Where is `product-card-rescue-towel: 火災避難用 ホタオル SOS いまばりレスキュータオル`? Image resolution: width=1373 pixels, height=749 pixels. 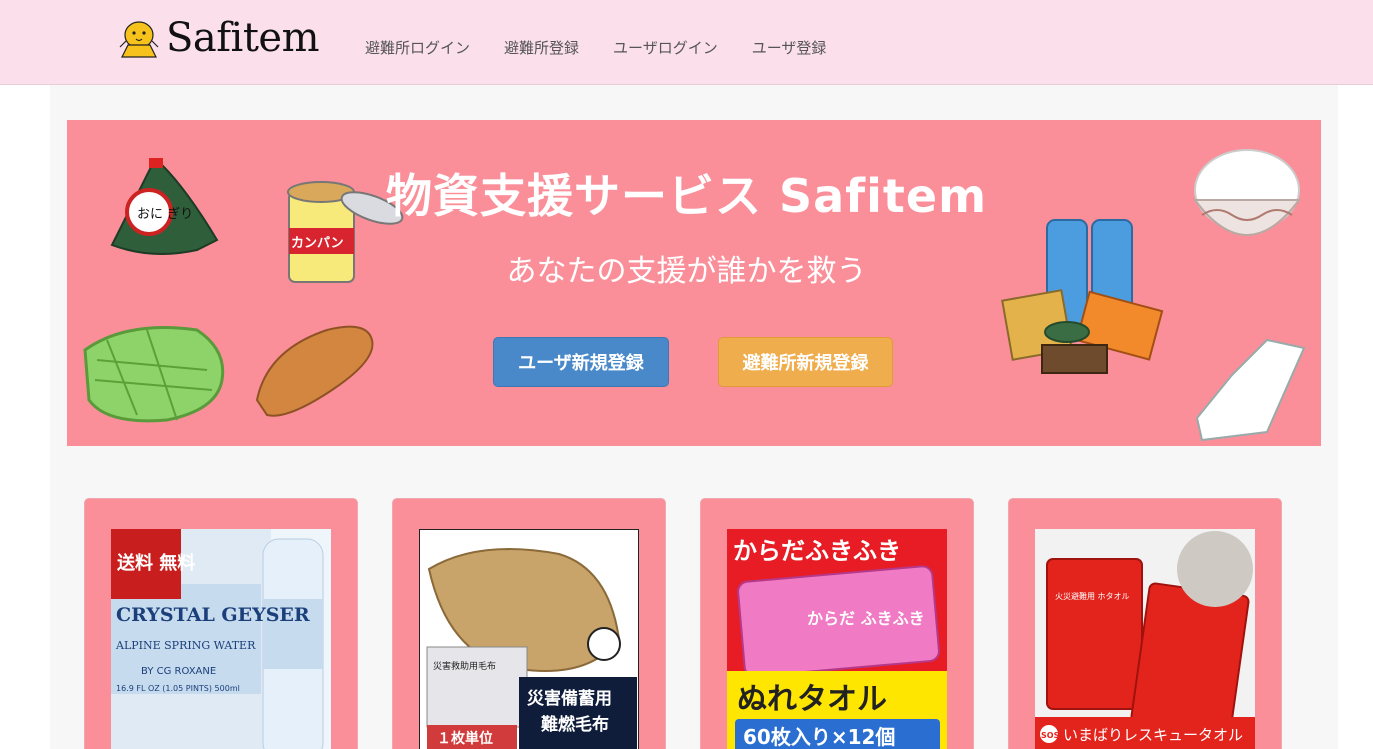
product-card-rescue-towel: 火災避難用 ホタオル SOS いまばりレスキュータオル is located at coordinates (1145, 623).